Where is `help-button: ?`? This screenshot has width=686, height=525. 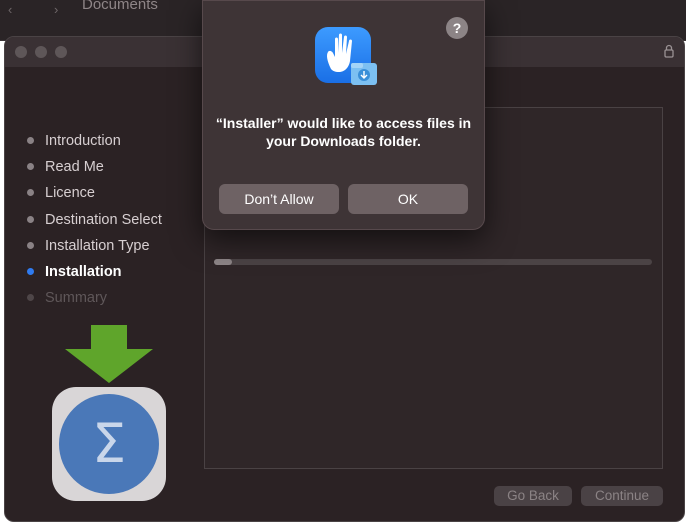 help-button: ? is located at coordinates (457, 28).